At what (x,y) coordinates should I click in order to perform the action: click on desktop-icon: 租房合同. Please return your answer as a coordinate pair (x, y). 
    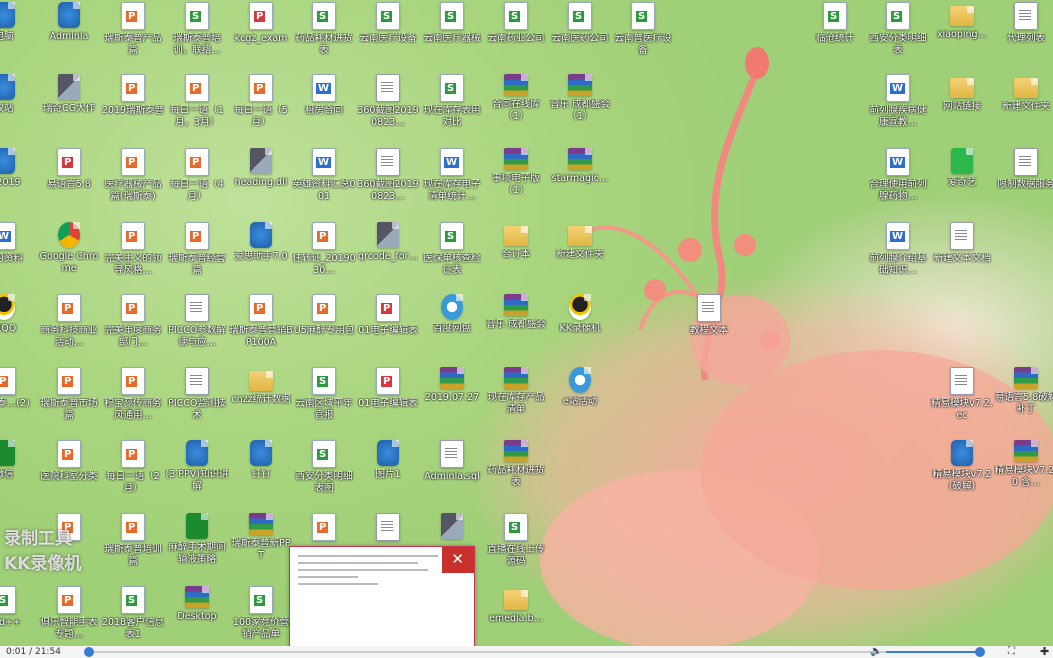
    Looking at the image, I should click on (324, 95).